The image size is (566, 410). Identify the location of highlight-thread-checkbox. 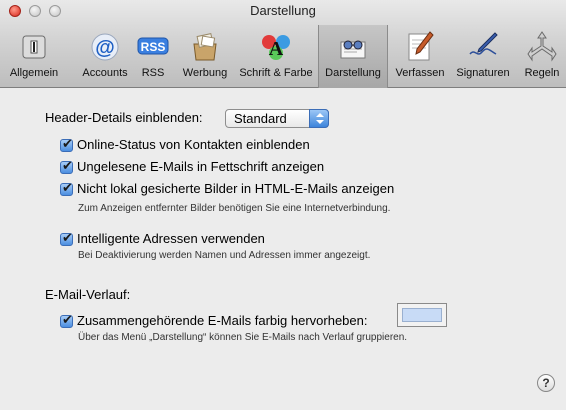
(66, 320).